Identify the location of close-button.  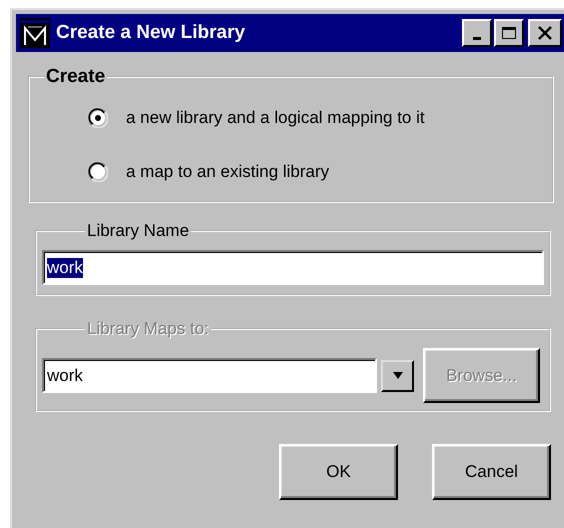
(545, 33).